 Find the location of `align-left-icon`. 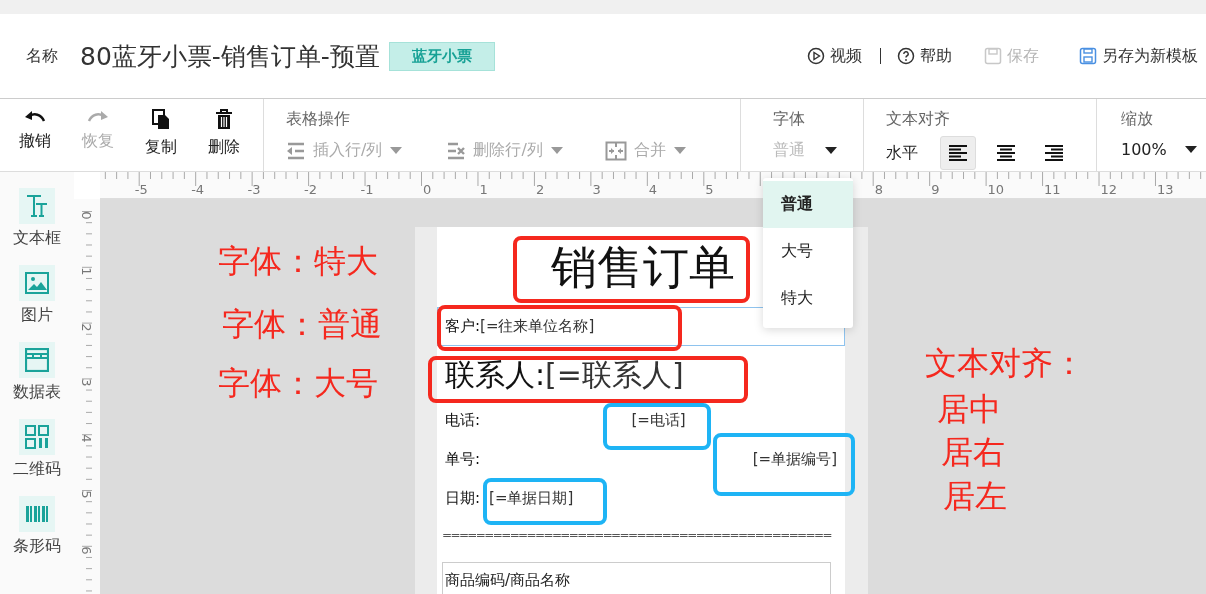

align-left-icon is located at coordinates (958, 153).